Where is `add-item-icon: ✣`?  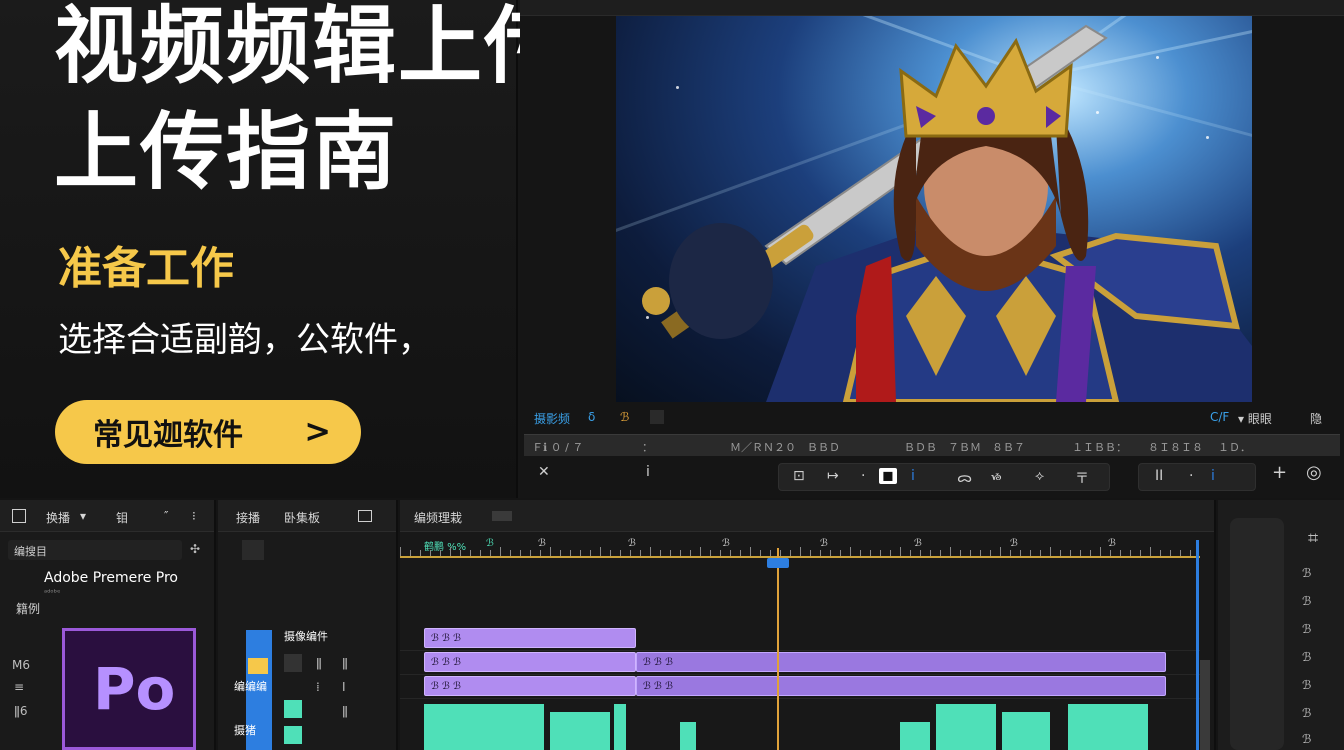 add-item-icon: ✣ is located at coordinates (195, 549).